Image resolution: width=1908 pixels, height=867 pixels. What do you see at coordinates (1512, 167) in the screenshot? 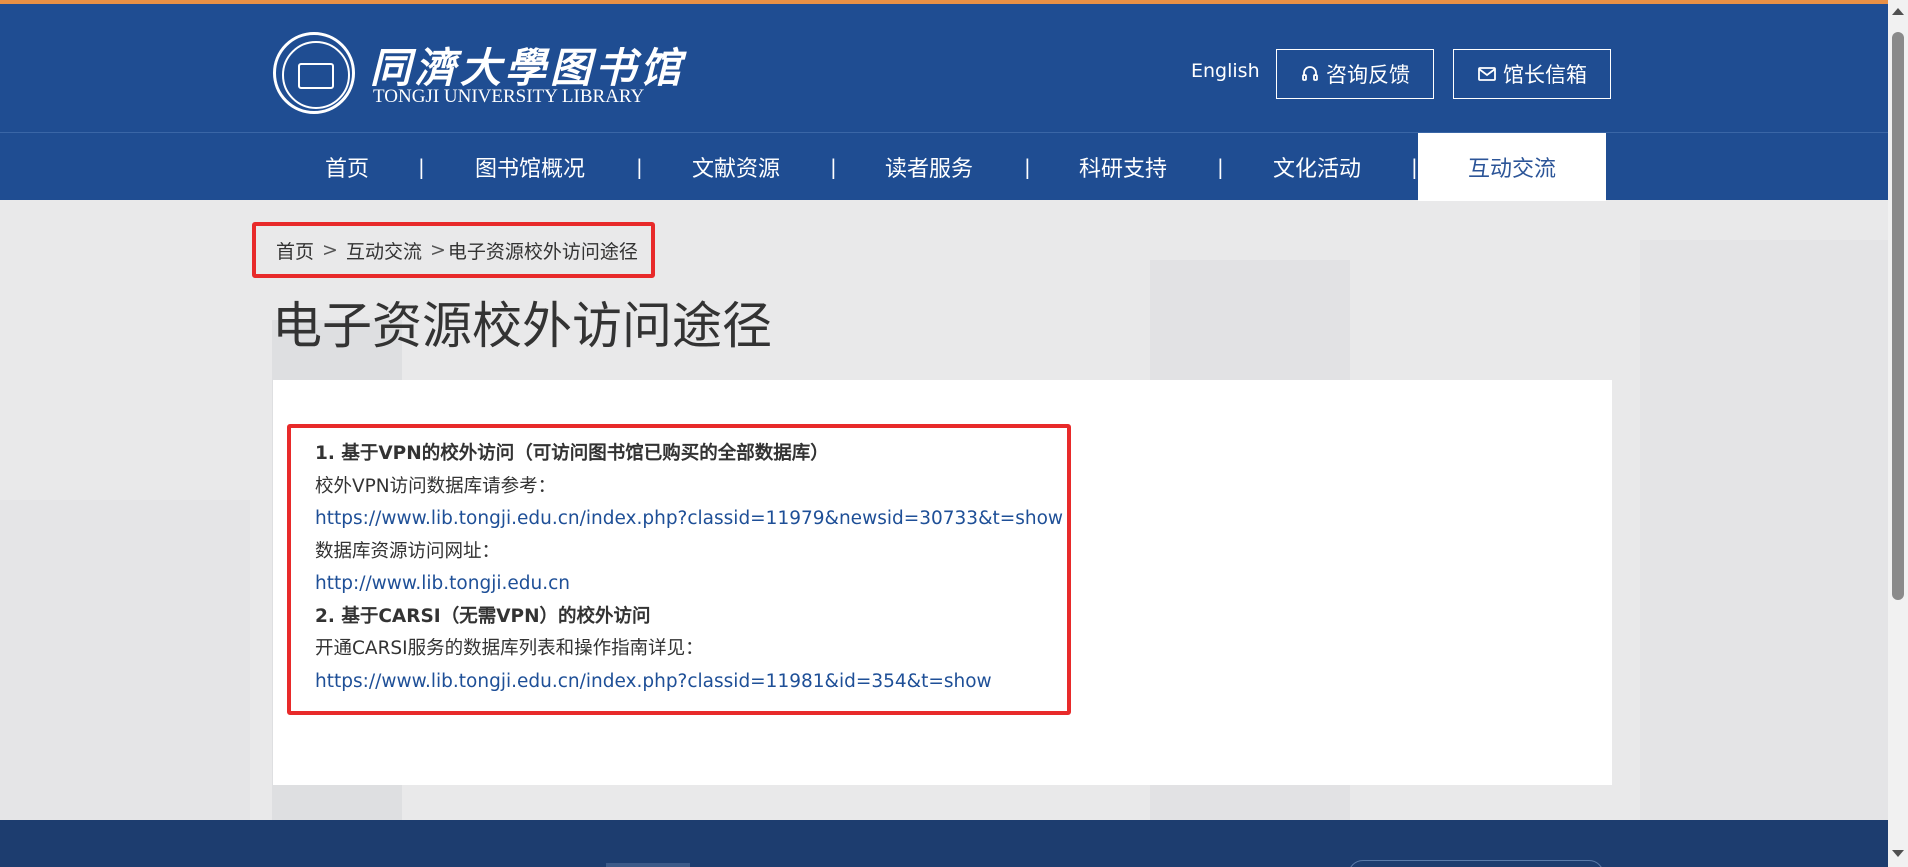
I see `nav-item-interaction: 互动交流` at bounding box center [1512, 167].